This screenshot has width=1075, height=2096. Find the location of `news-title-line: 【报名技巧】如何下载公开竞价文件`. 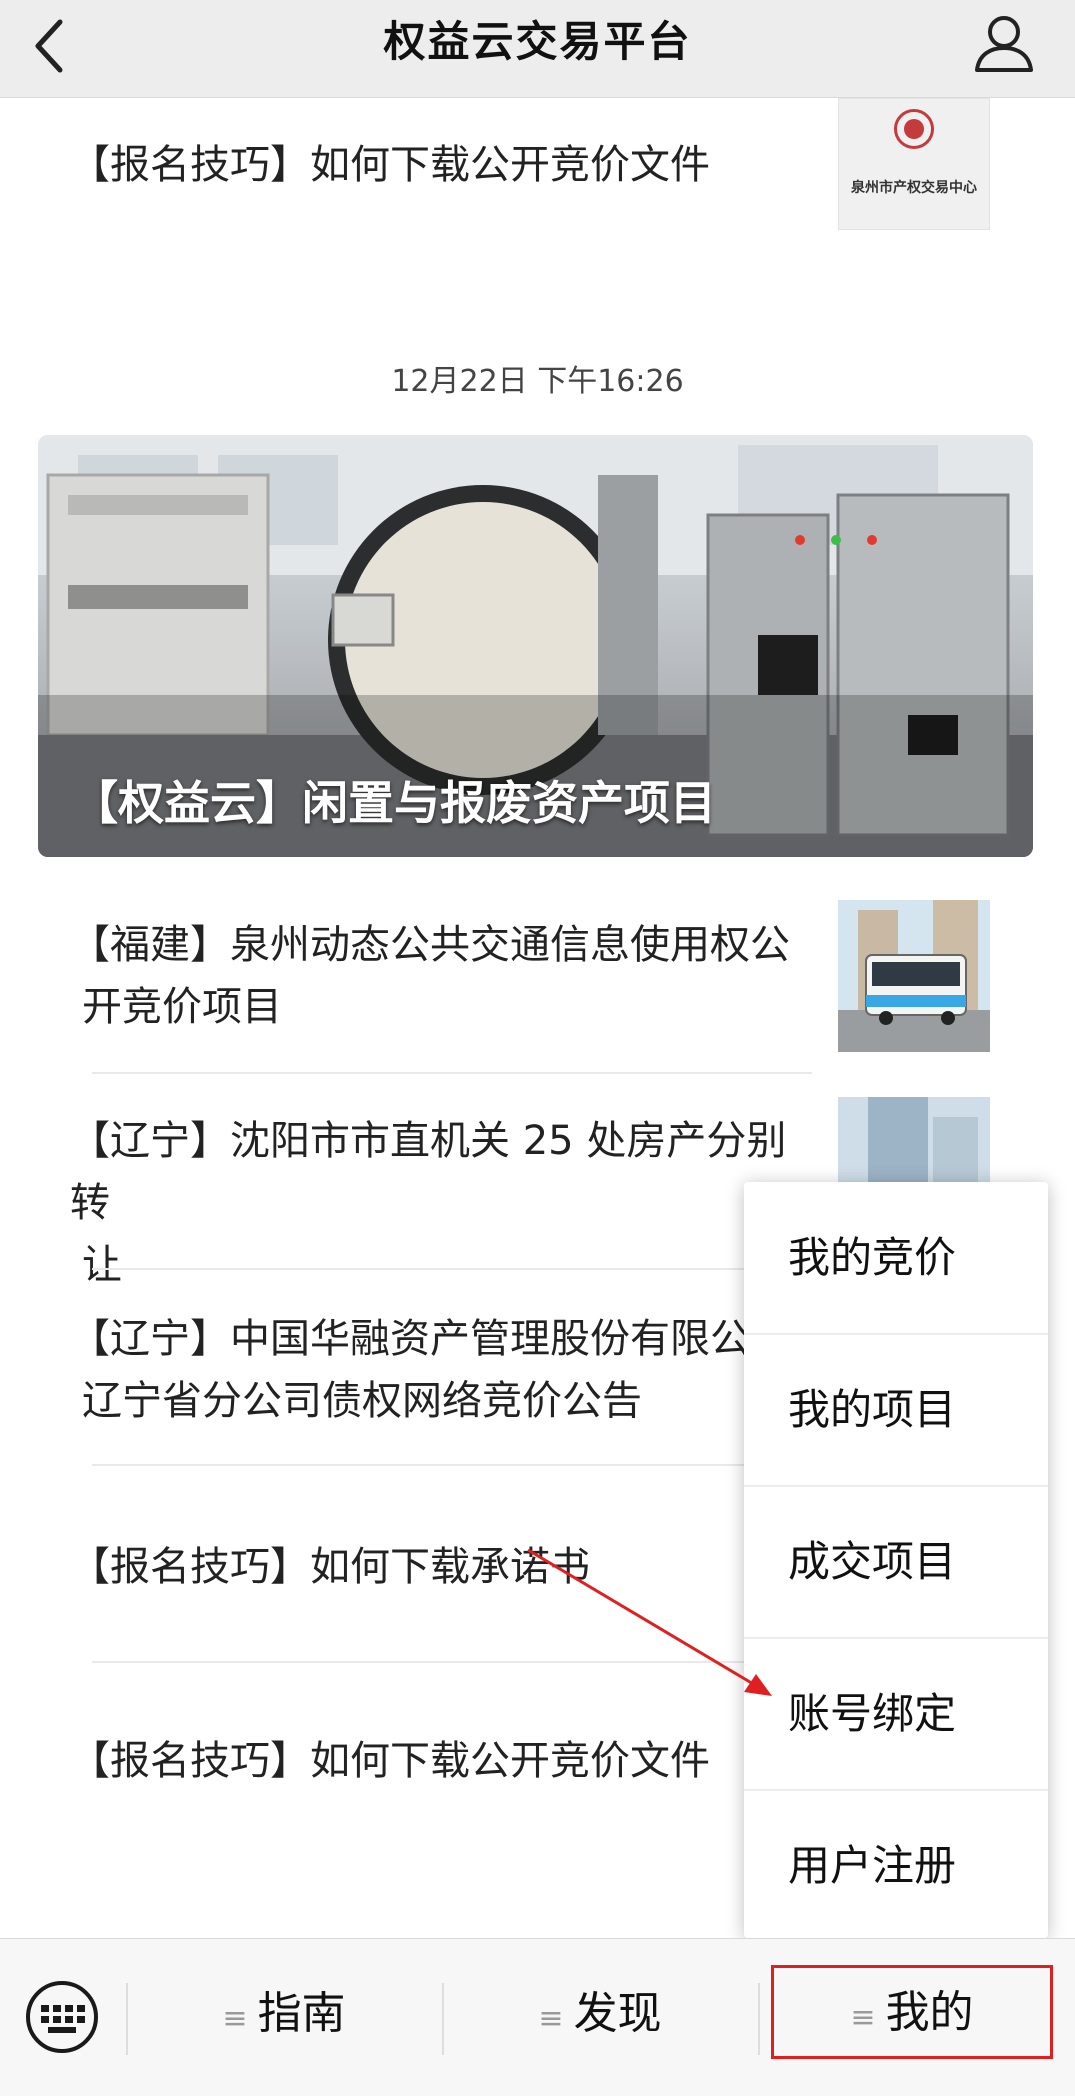

news-title-line: 【报名技巧】如何下载公开竞价文件 is located at coordinates (390, 1761).